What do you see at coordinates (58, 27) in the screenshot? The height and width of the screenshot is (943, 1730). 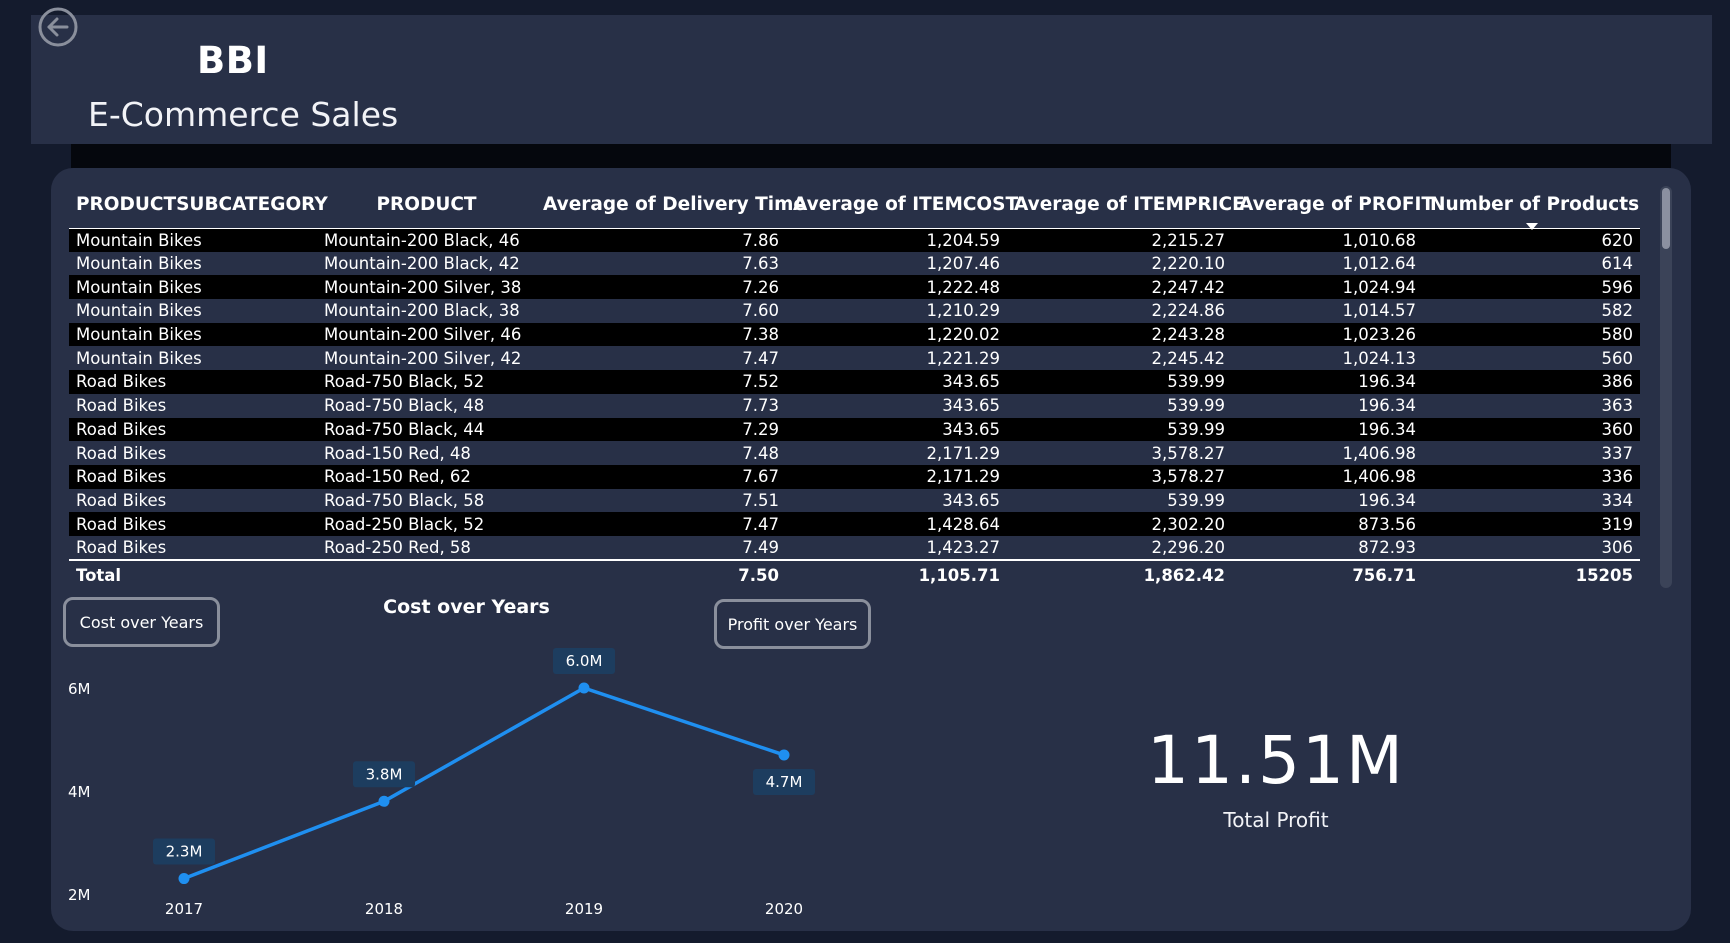 I see `back-button` at bounding box center [58, 27].